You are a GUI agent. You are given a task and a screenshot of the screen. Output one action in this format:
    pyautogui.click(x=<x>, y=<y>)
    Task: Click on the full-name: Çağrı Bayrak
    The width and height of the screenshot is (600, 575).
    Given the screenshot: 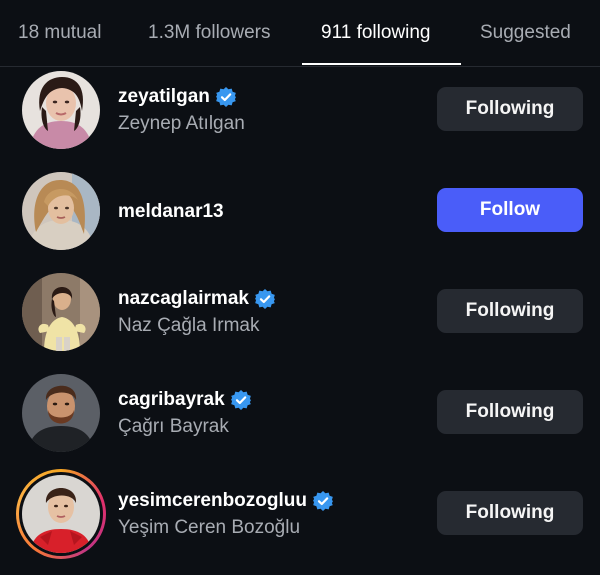 What is the action you would take?
    pyautogui.click(x=173, y=426)
    